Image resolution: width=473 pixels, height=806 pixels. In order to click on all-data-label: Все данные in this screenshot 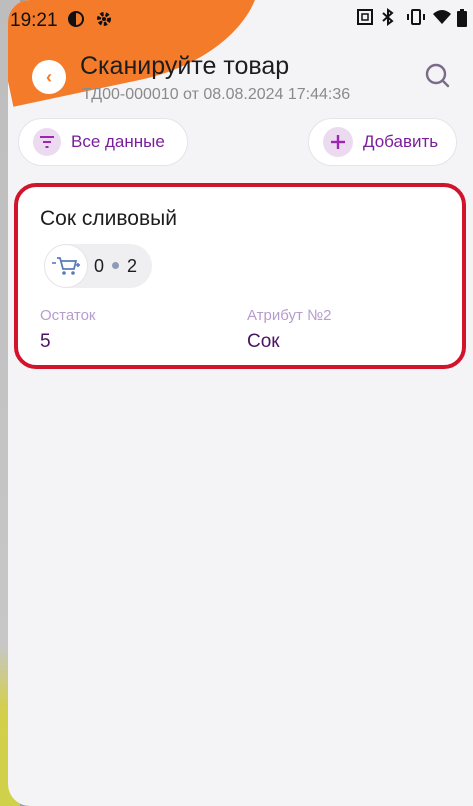, I will do `click(118, 141)`.